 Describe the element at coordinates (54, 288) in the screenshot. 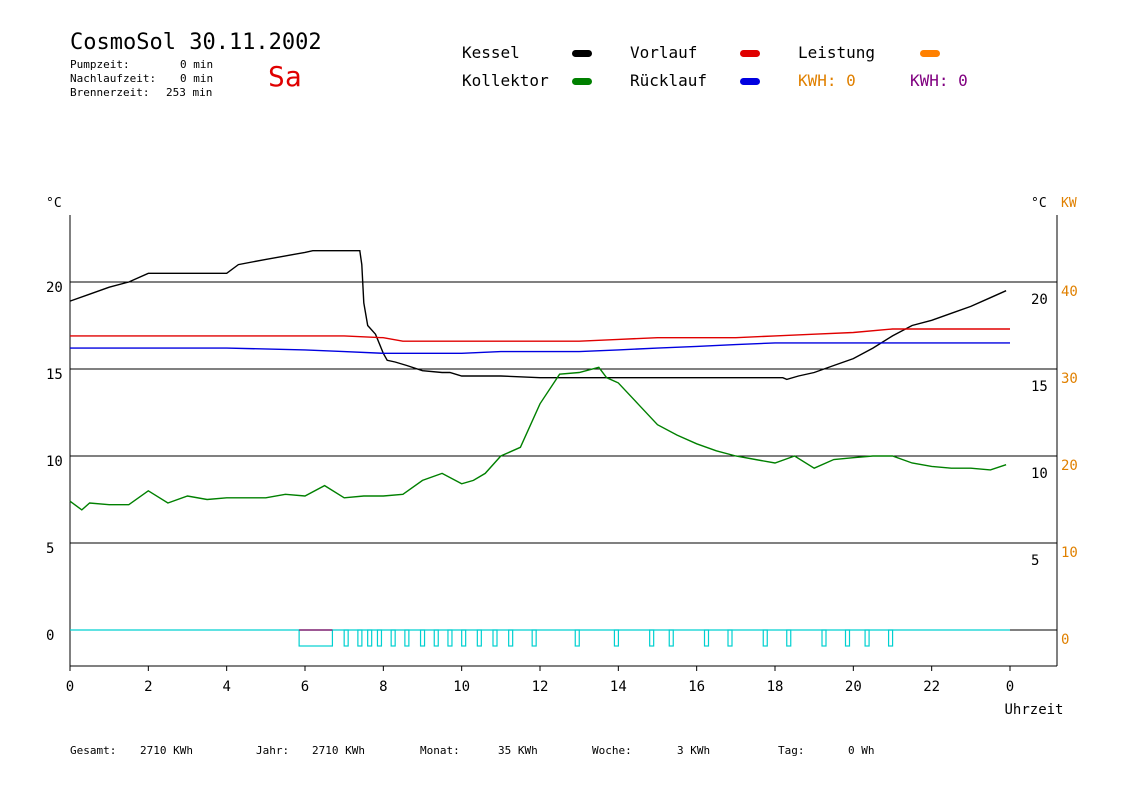

I see `y-tick-label-left: 20` at that location.